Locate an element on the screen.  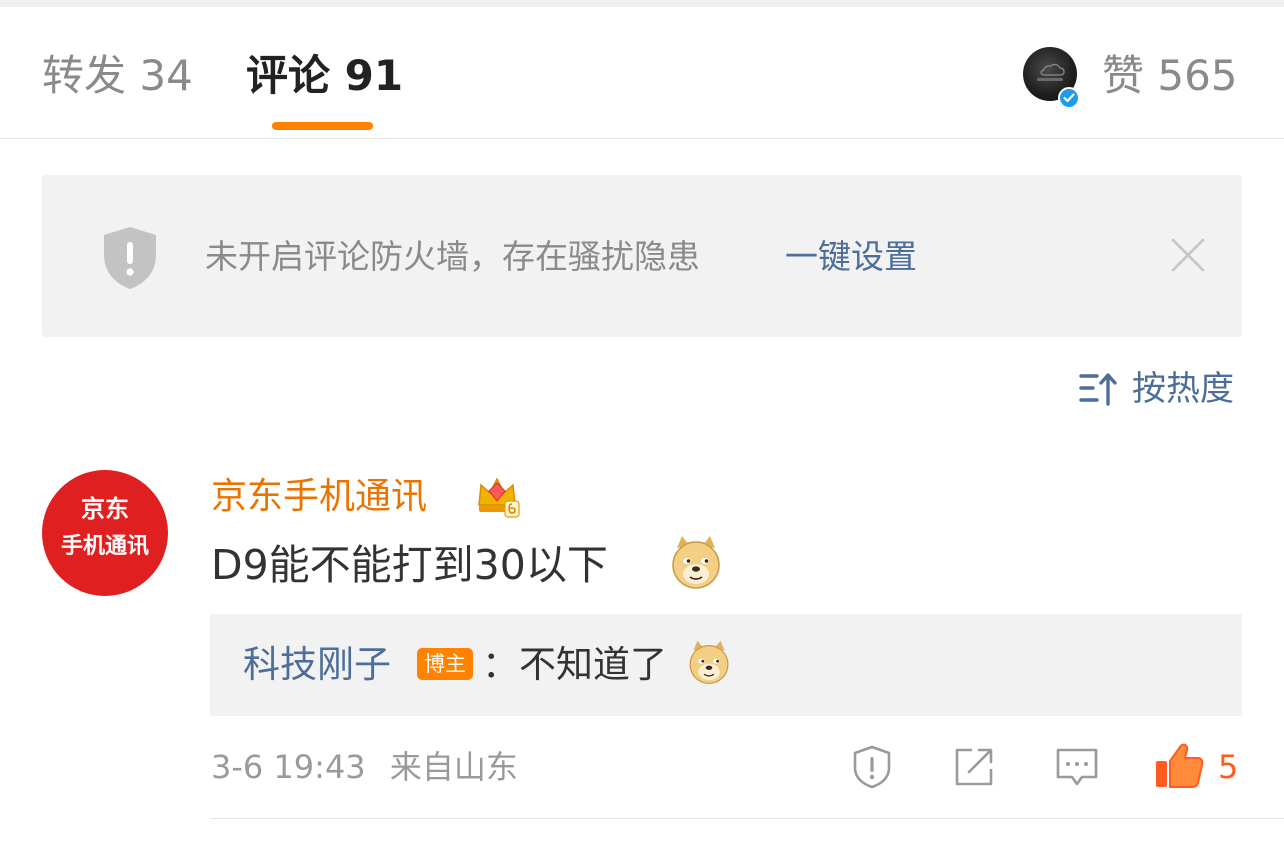
top-strip is located at coordinates (642, 3).